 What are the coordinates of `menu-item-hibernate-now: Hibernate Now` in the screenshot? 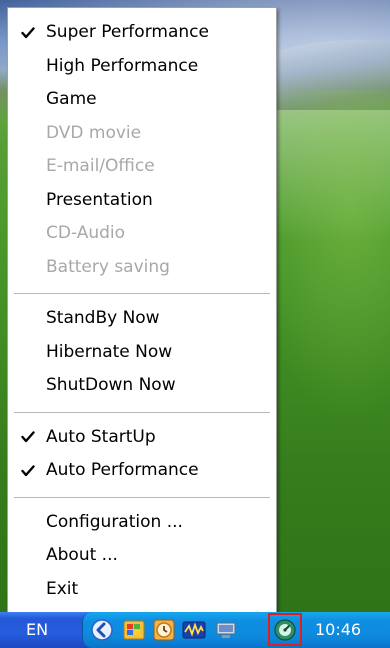 It's located at (142, 353).